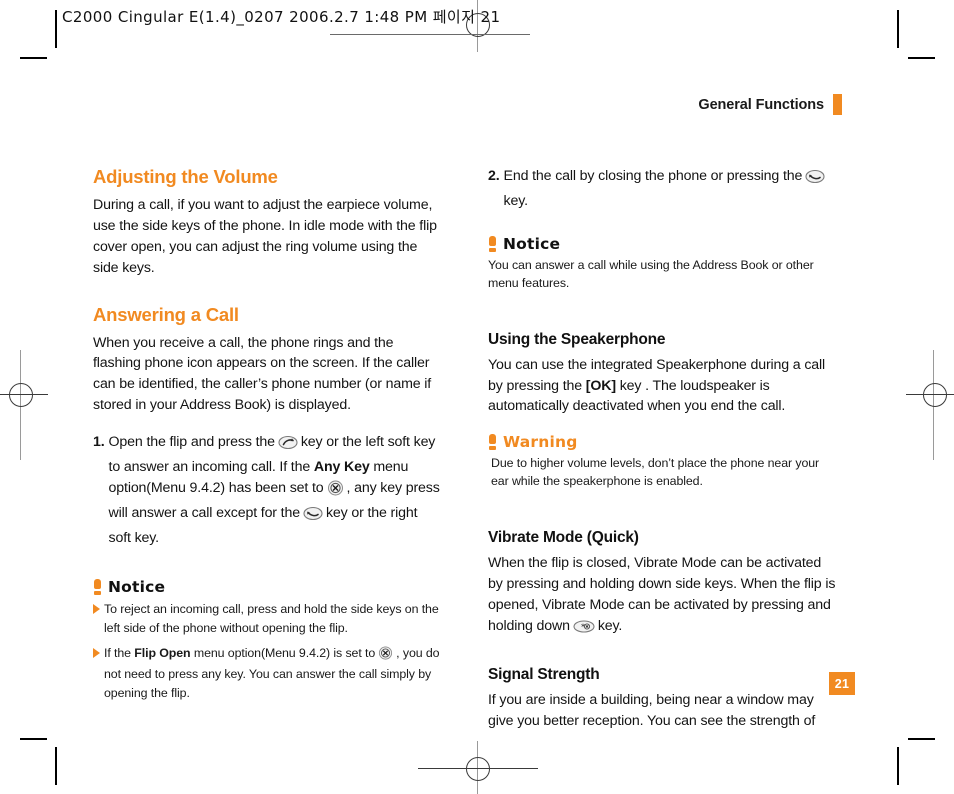 This screenshot has width=954, height=794. Describe the element at coordinates (584, 630) in the screenshot. I see `star-key-icon: *` at that location.